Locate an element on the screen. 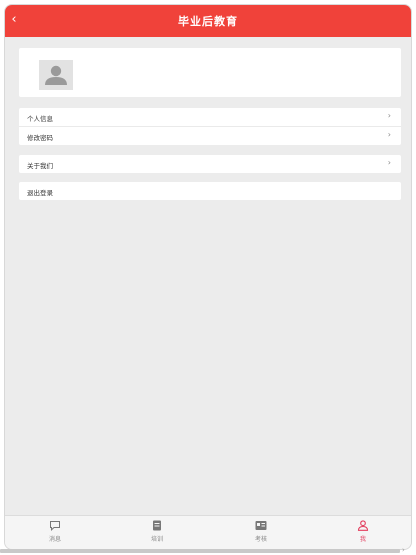  page-title: 毕业后教育 is located at coordinates (208, 21).